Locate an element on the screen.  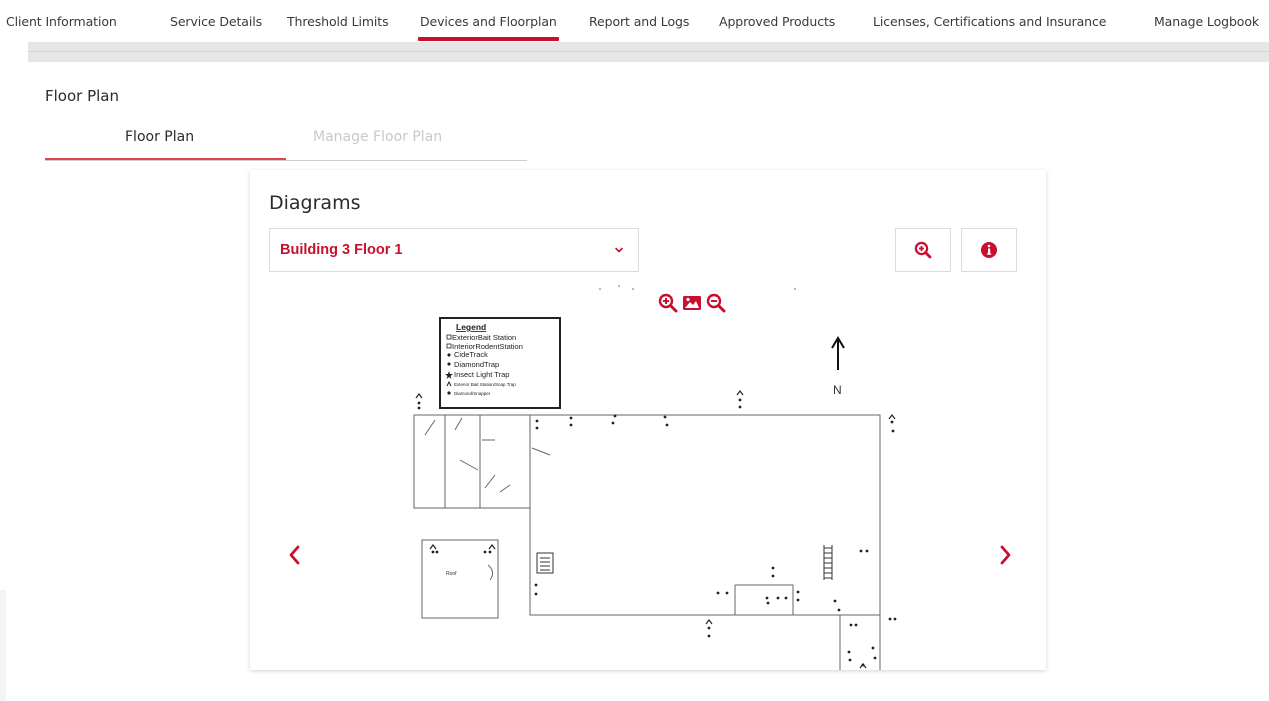
info-circle-icon is located at coordinates (989, 250).